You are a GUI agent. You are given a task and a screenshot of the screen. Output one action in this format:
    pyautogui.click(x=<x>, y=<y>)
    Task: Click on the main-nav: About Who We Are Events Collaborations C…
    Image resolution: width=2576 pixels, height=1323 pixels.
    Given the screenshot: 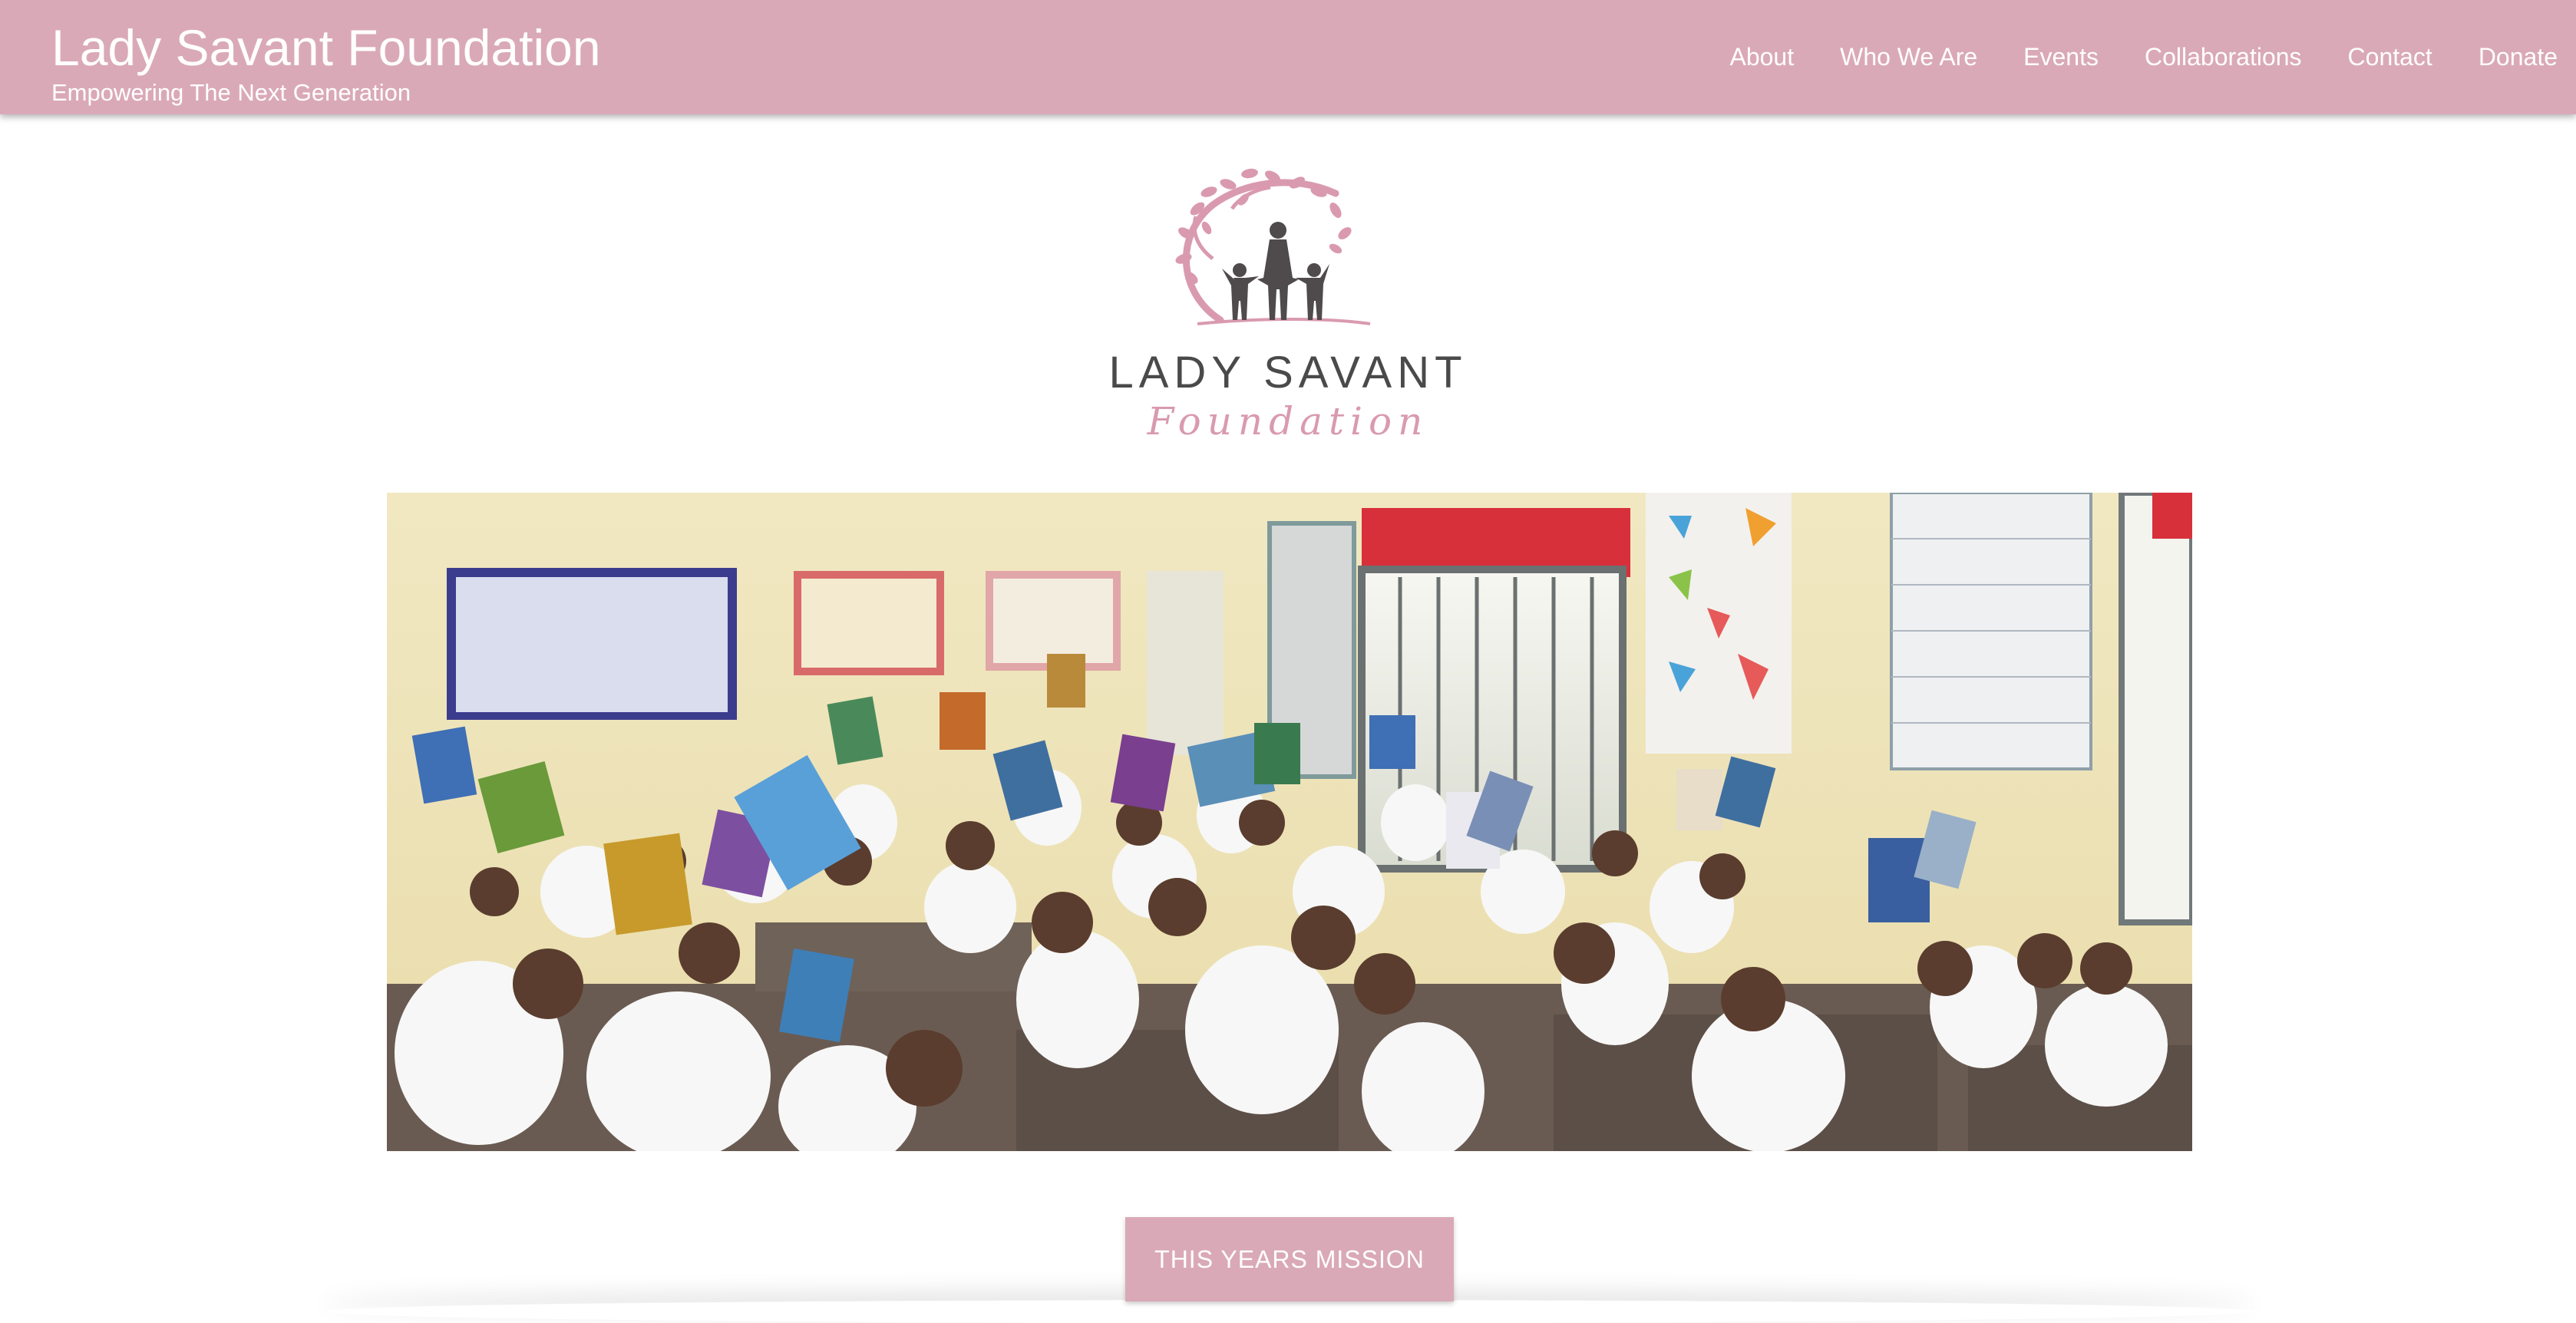 What is the action you would take?
    pyautogui.click(x=2120, y=57)
    